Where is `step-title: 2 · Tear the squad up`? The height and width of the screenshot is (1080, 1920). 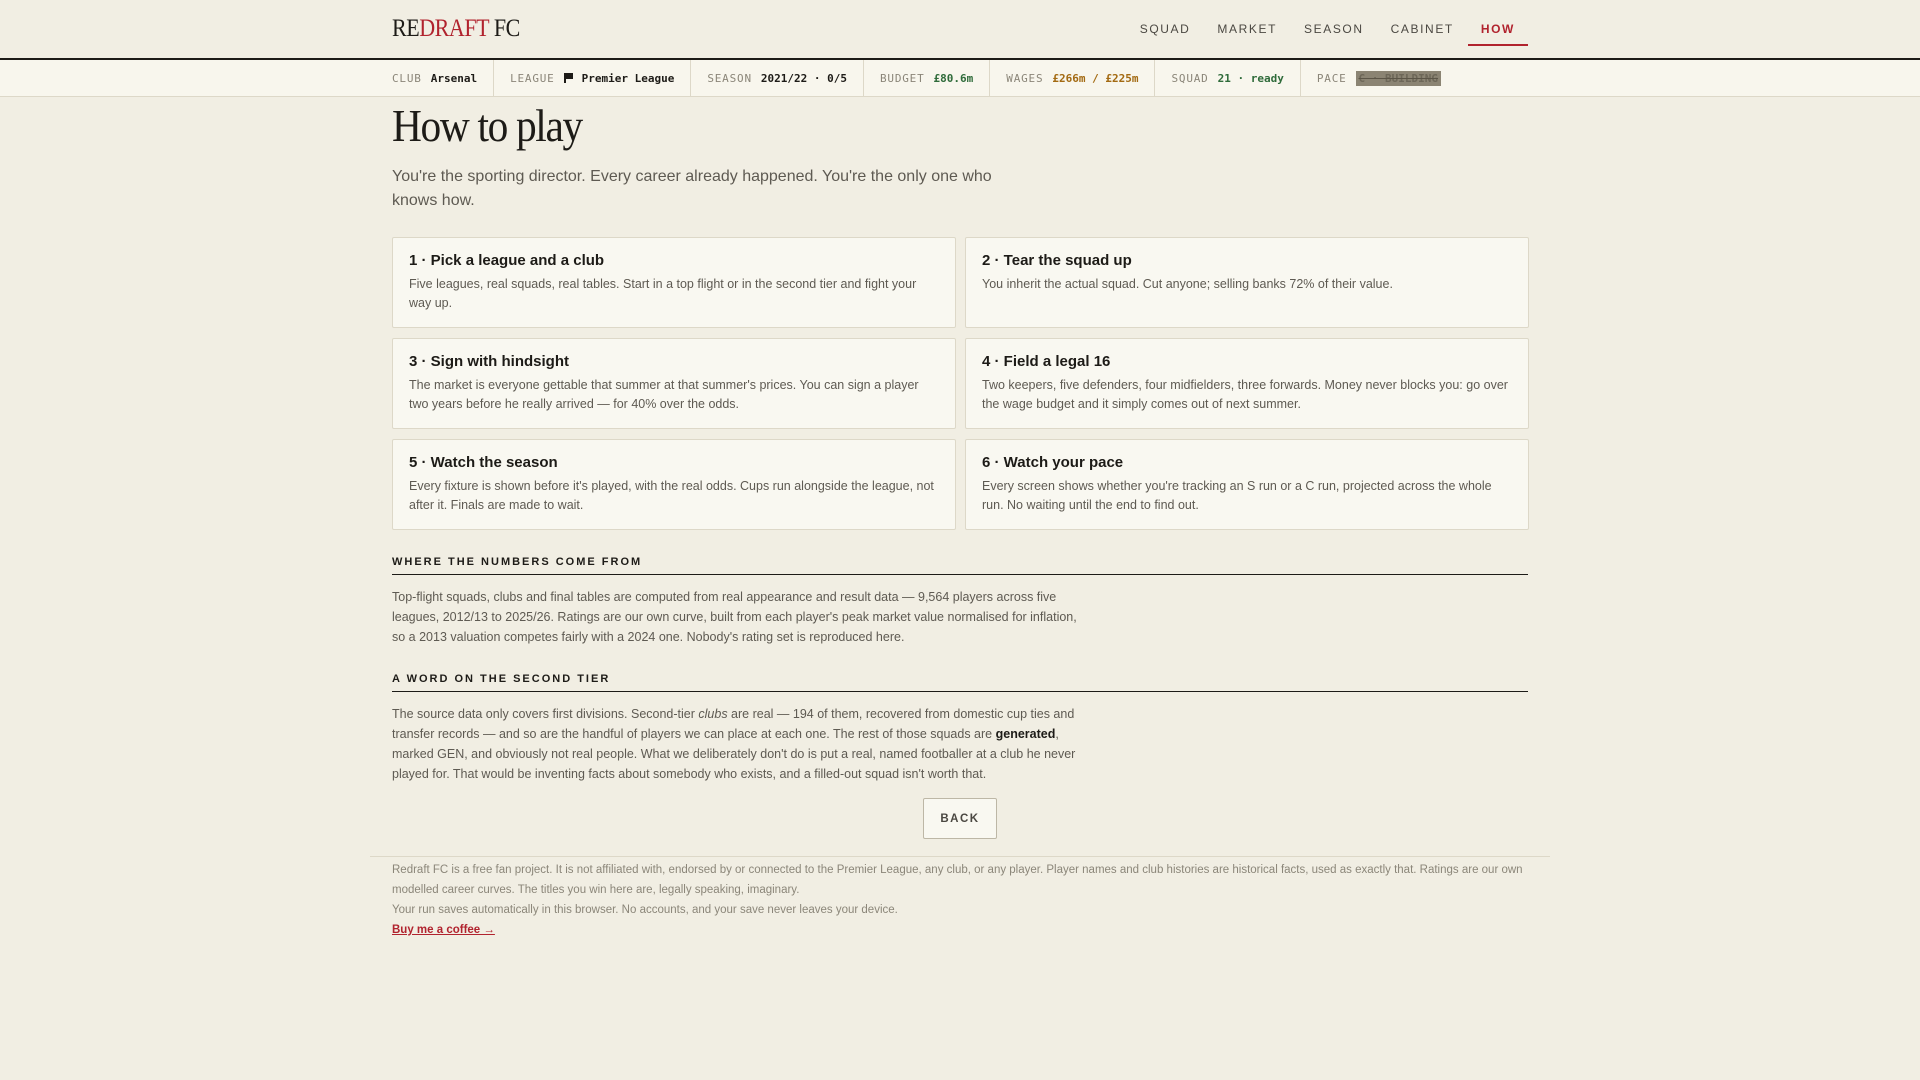
step-title: 2 · Tear the squad up is located at coordinates (1057, 260).